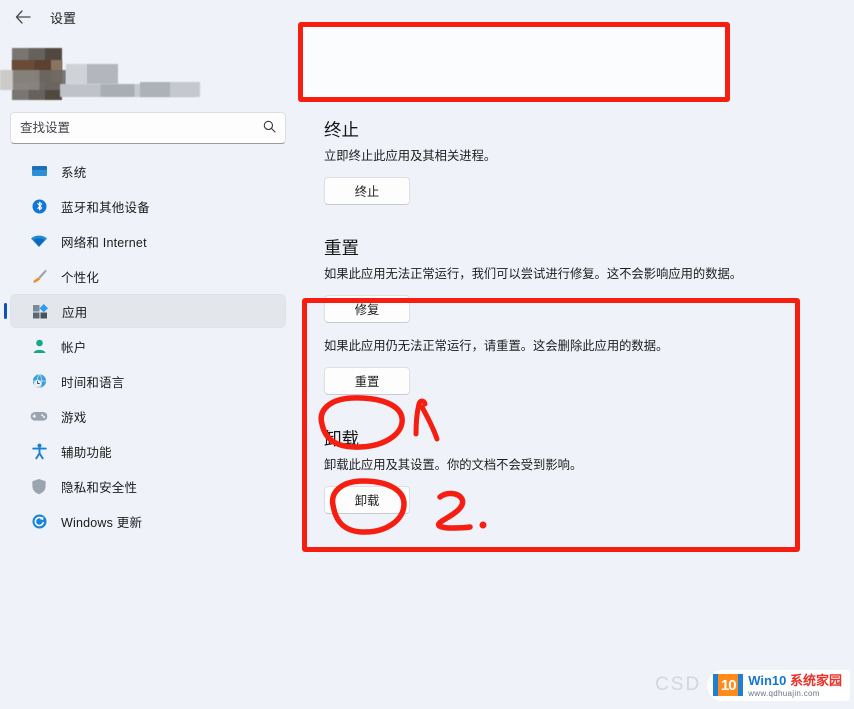  Describe the element at coordinates (148, 521) in the screenshot. I see `sidebar-item-windows-update: Windows 更新` at that location.